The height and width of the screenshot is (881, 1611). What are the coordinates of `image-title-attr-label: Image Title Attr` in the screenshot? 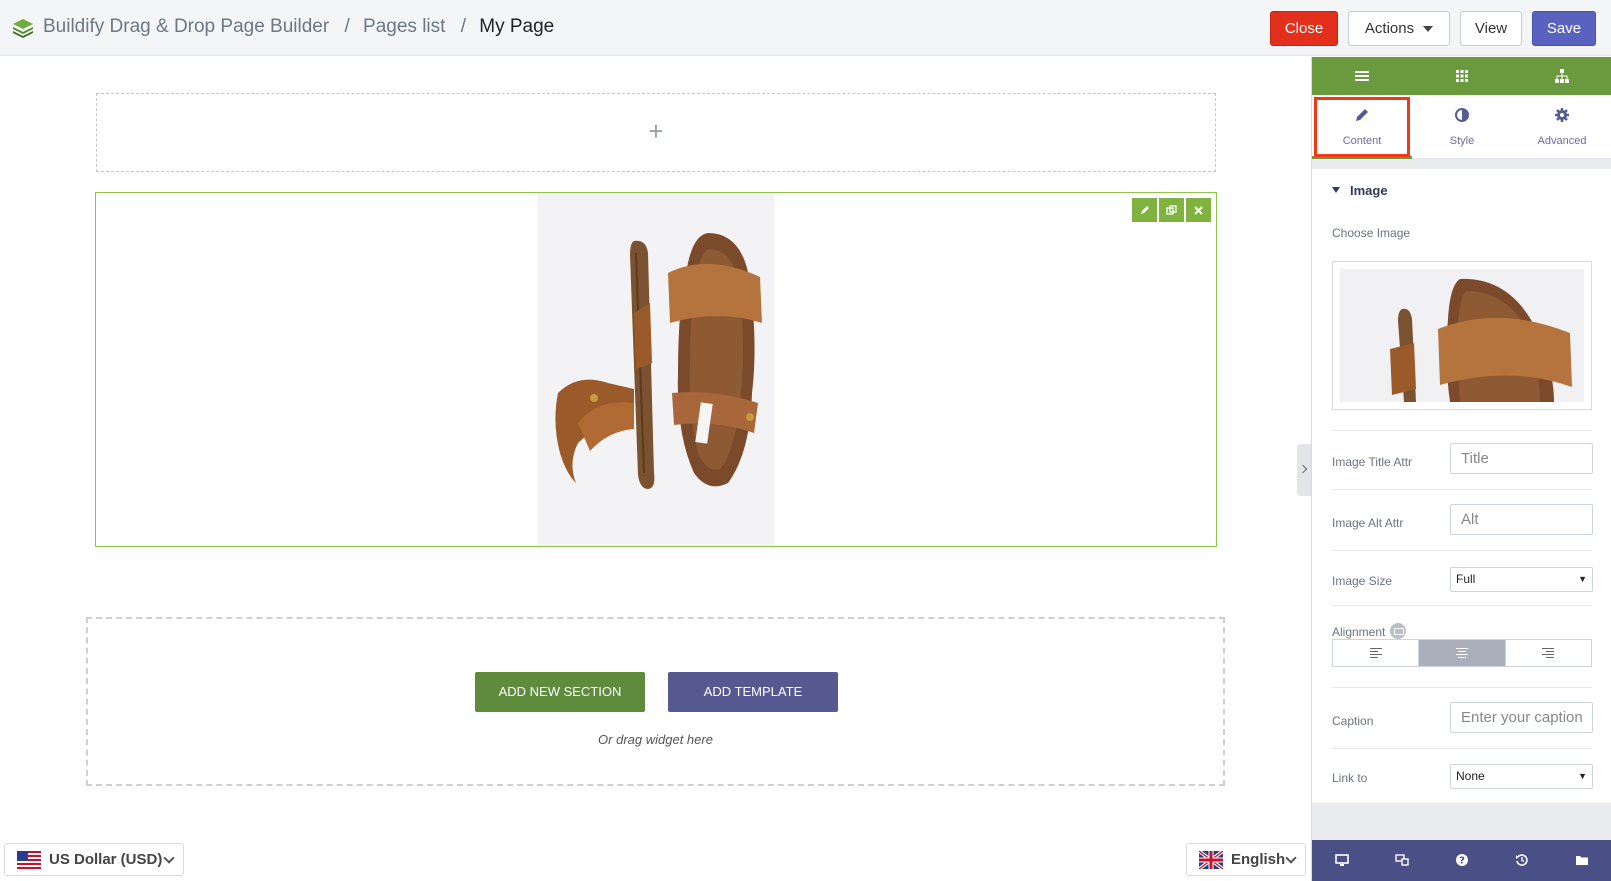 It's located at (1372, 462).